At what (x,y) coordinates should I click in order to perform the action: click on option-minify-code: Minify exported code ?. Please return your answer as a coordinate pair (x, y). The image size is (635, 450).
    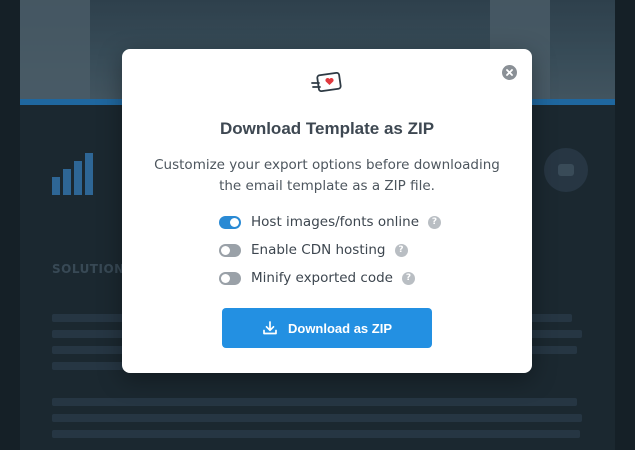
    Looking at the image, I should click on (317, 278).